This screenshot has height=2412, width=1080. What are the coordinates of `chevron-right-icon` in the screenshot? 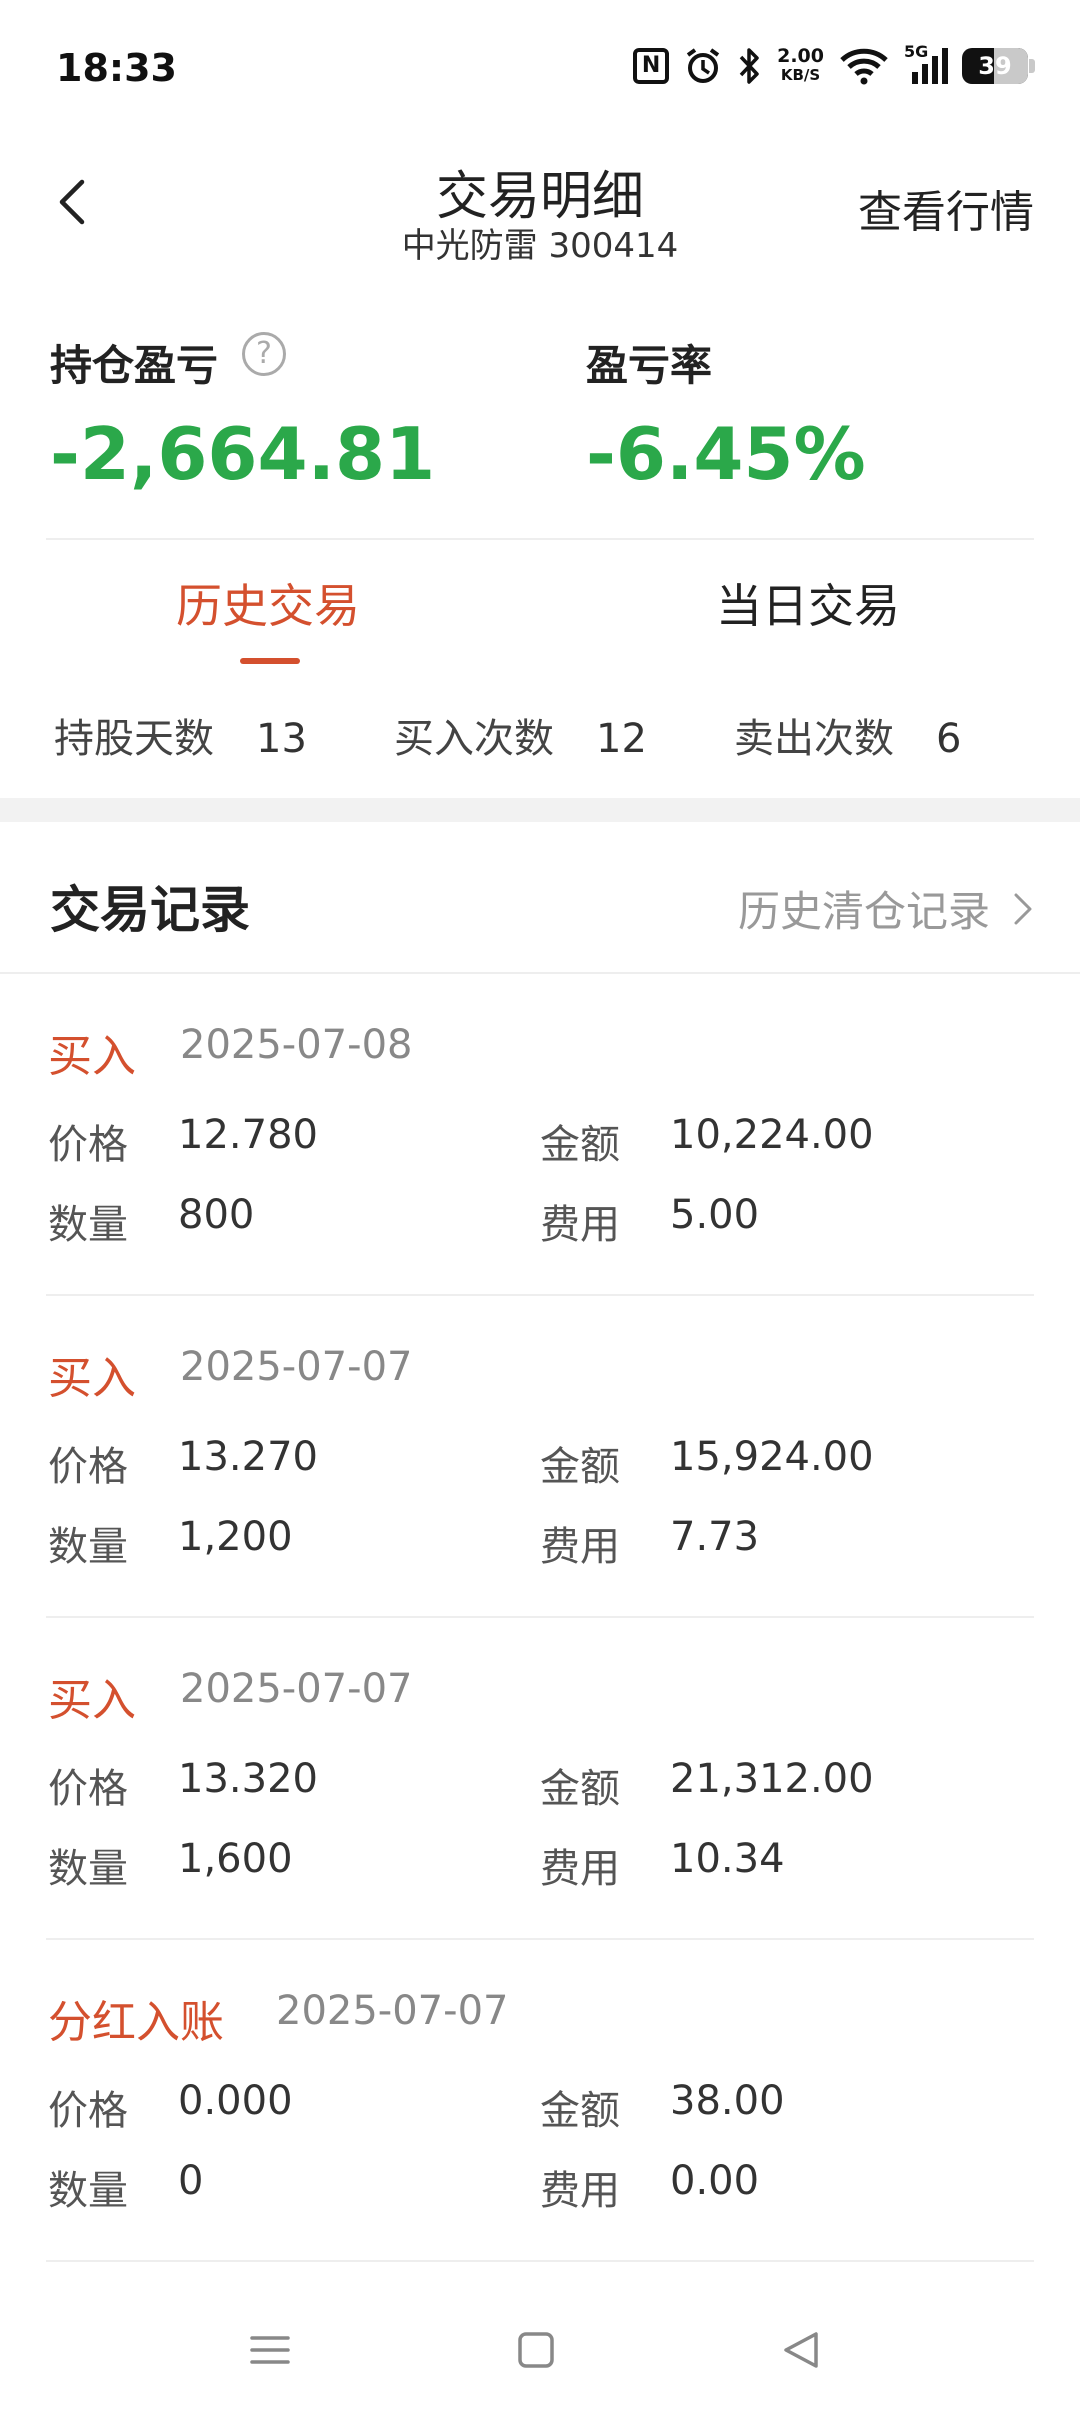 It's located at (1023, 908).